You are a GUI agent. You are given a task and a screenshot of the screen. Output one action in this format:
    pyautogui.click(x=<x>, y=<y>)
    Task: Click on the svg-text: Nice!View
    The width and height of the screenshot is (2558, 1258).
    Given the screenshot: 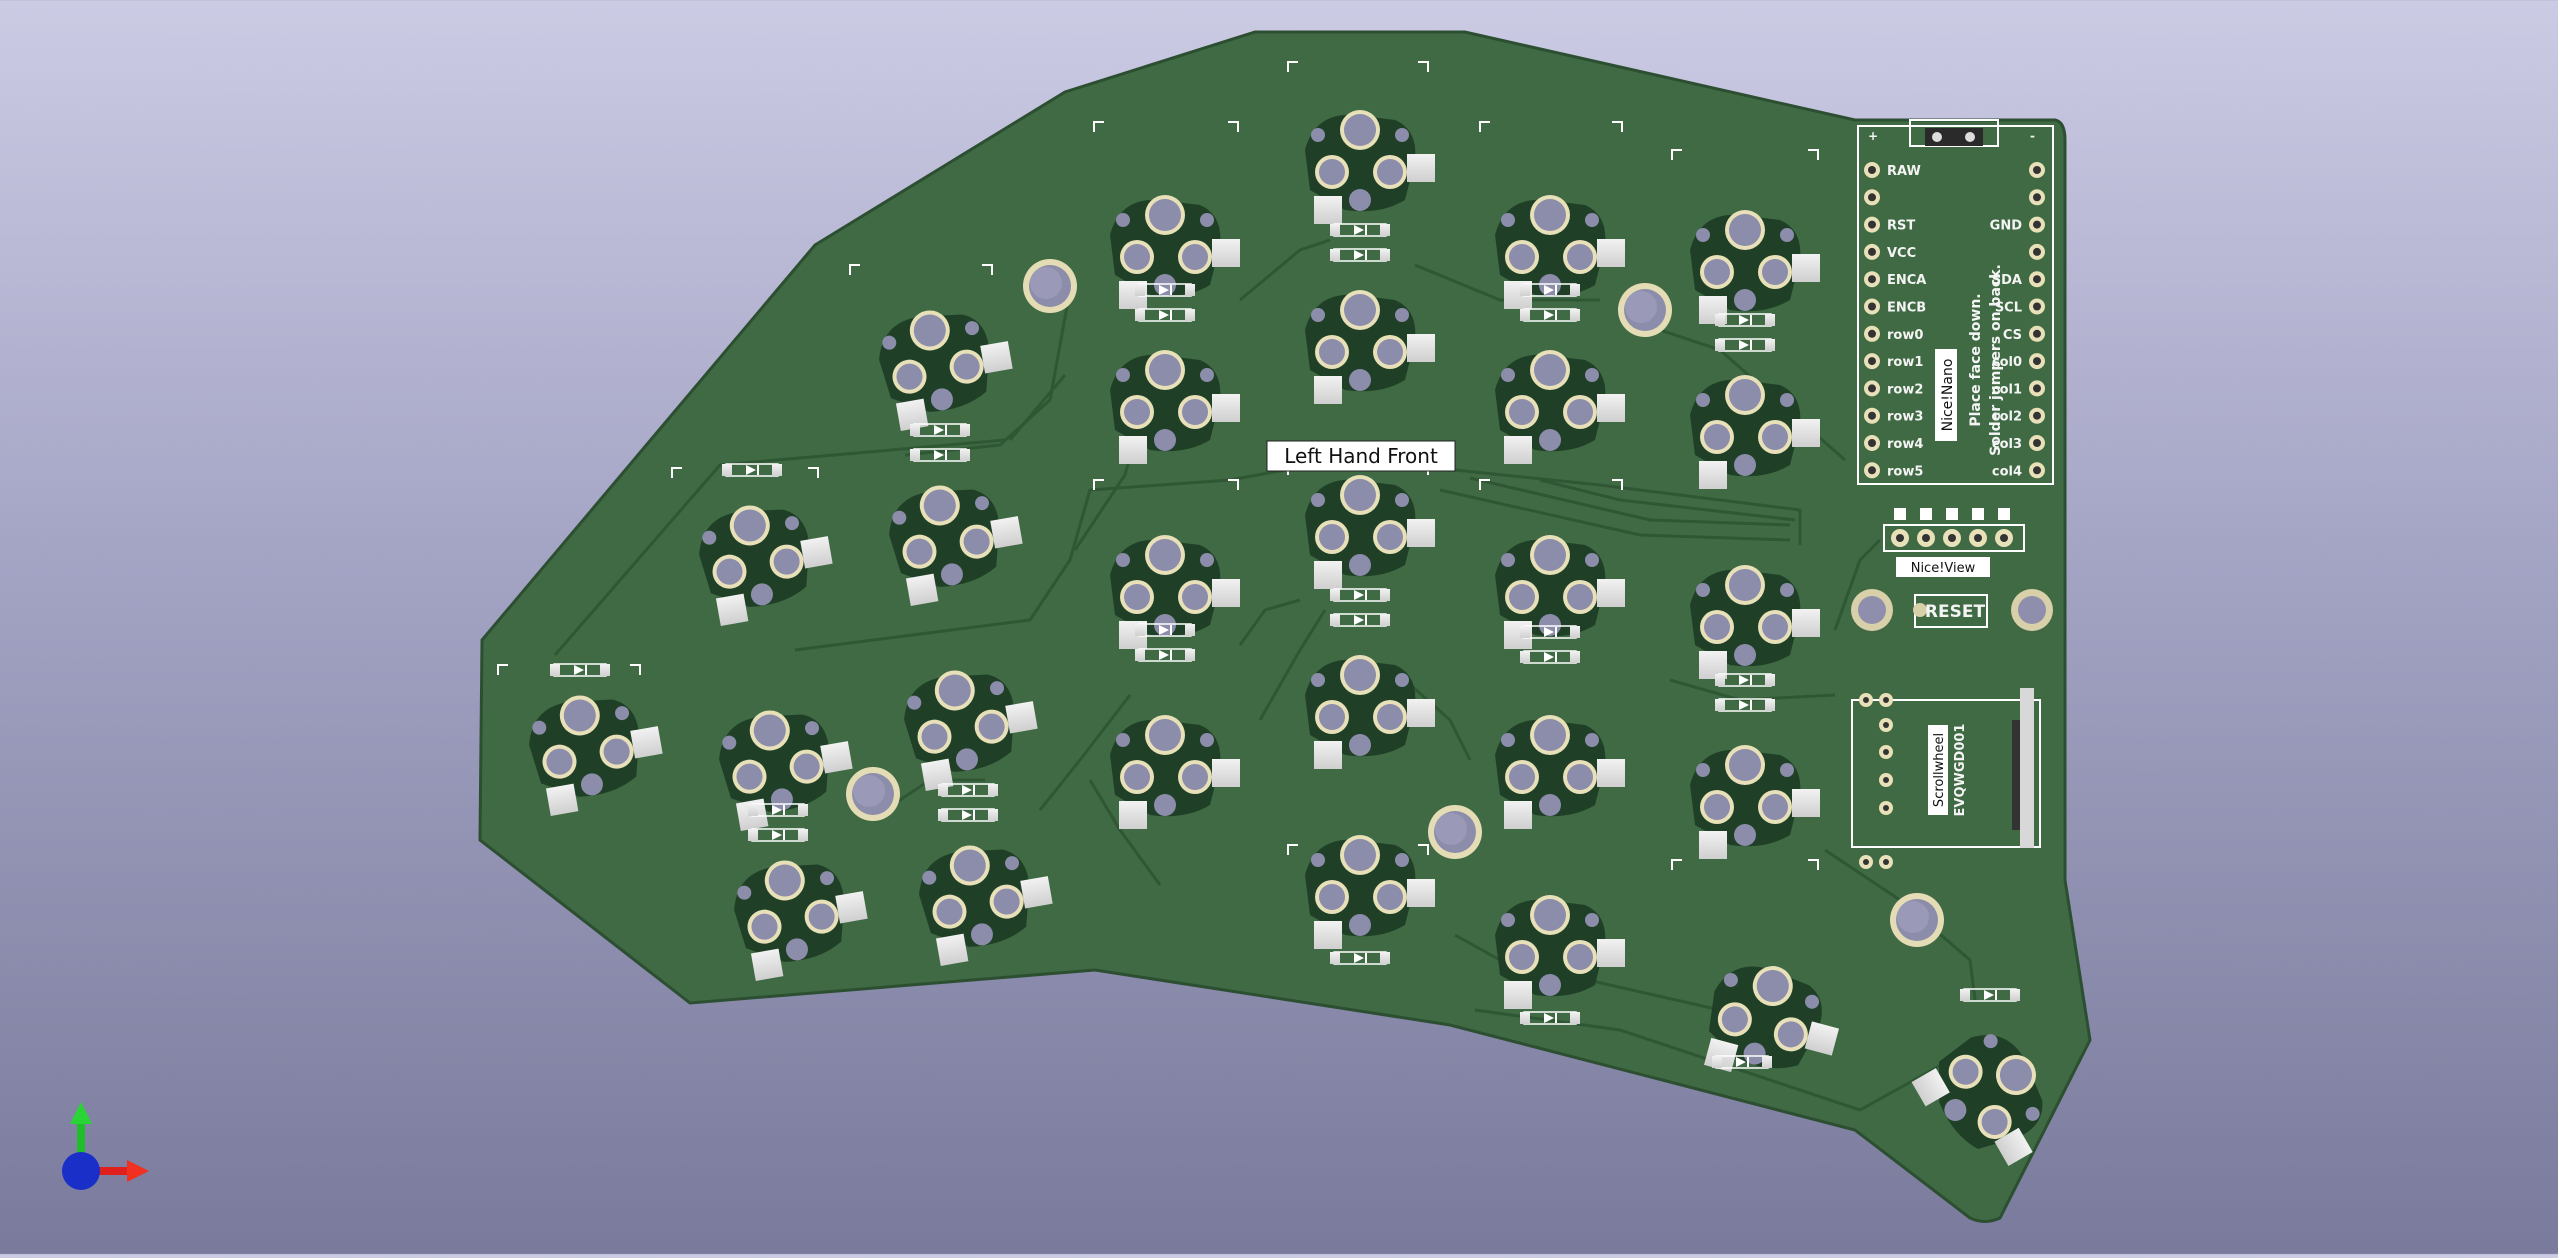 What is the action you would take?
    pyautogui.click(x=1943, y=568)
    